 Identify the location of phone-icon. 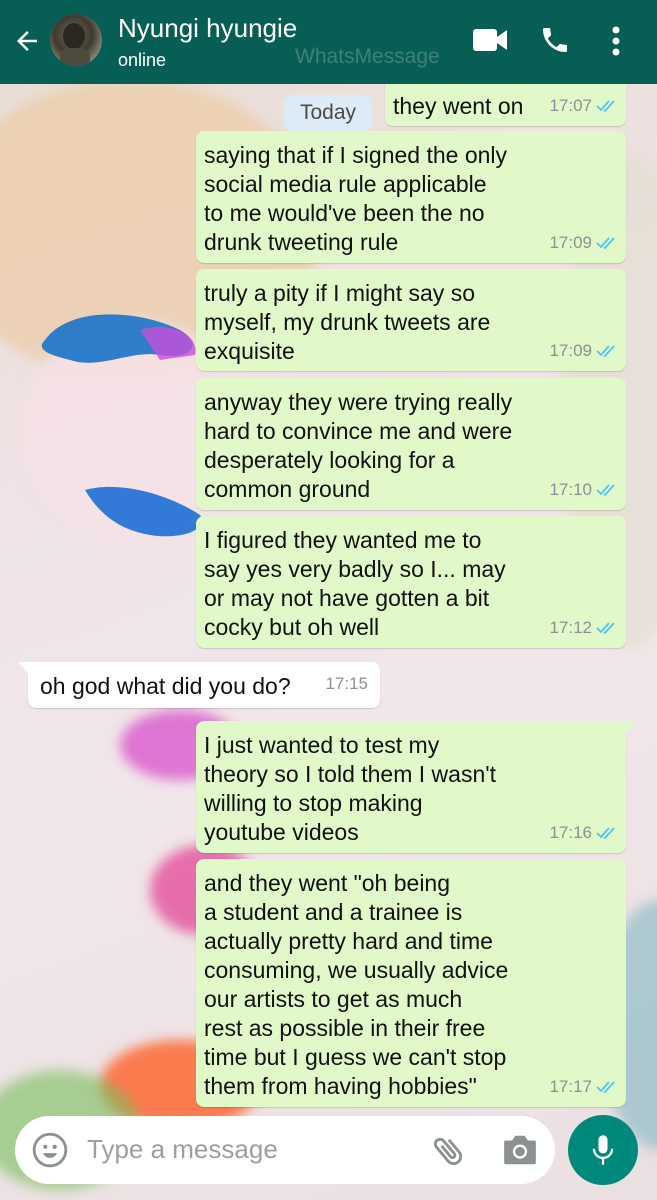
(555, 40).